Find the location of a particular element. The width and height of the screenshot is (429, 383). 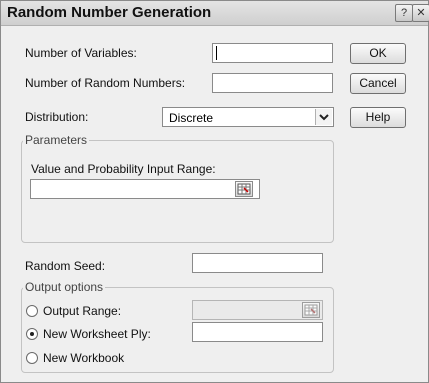

new-worksheet-input is located at coordinates (257, 332).